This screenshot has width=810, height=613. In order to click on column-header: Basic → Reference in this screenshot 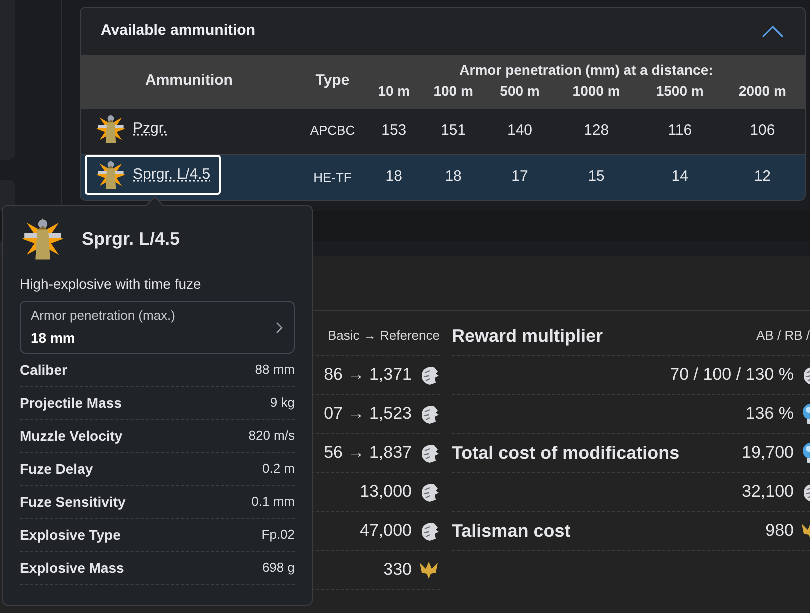, I will do `click(384, 336)`.